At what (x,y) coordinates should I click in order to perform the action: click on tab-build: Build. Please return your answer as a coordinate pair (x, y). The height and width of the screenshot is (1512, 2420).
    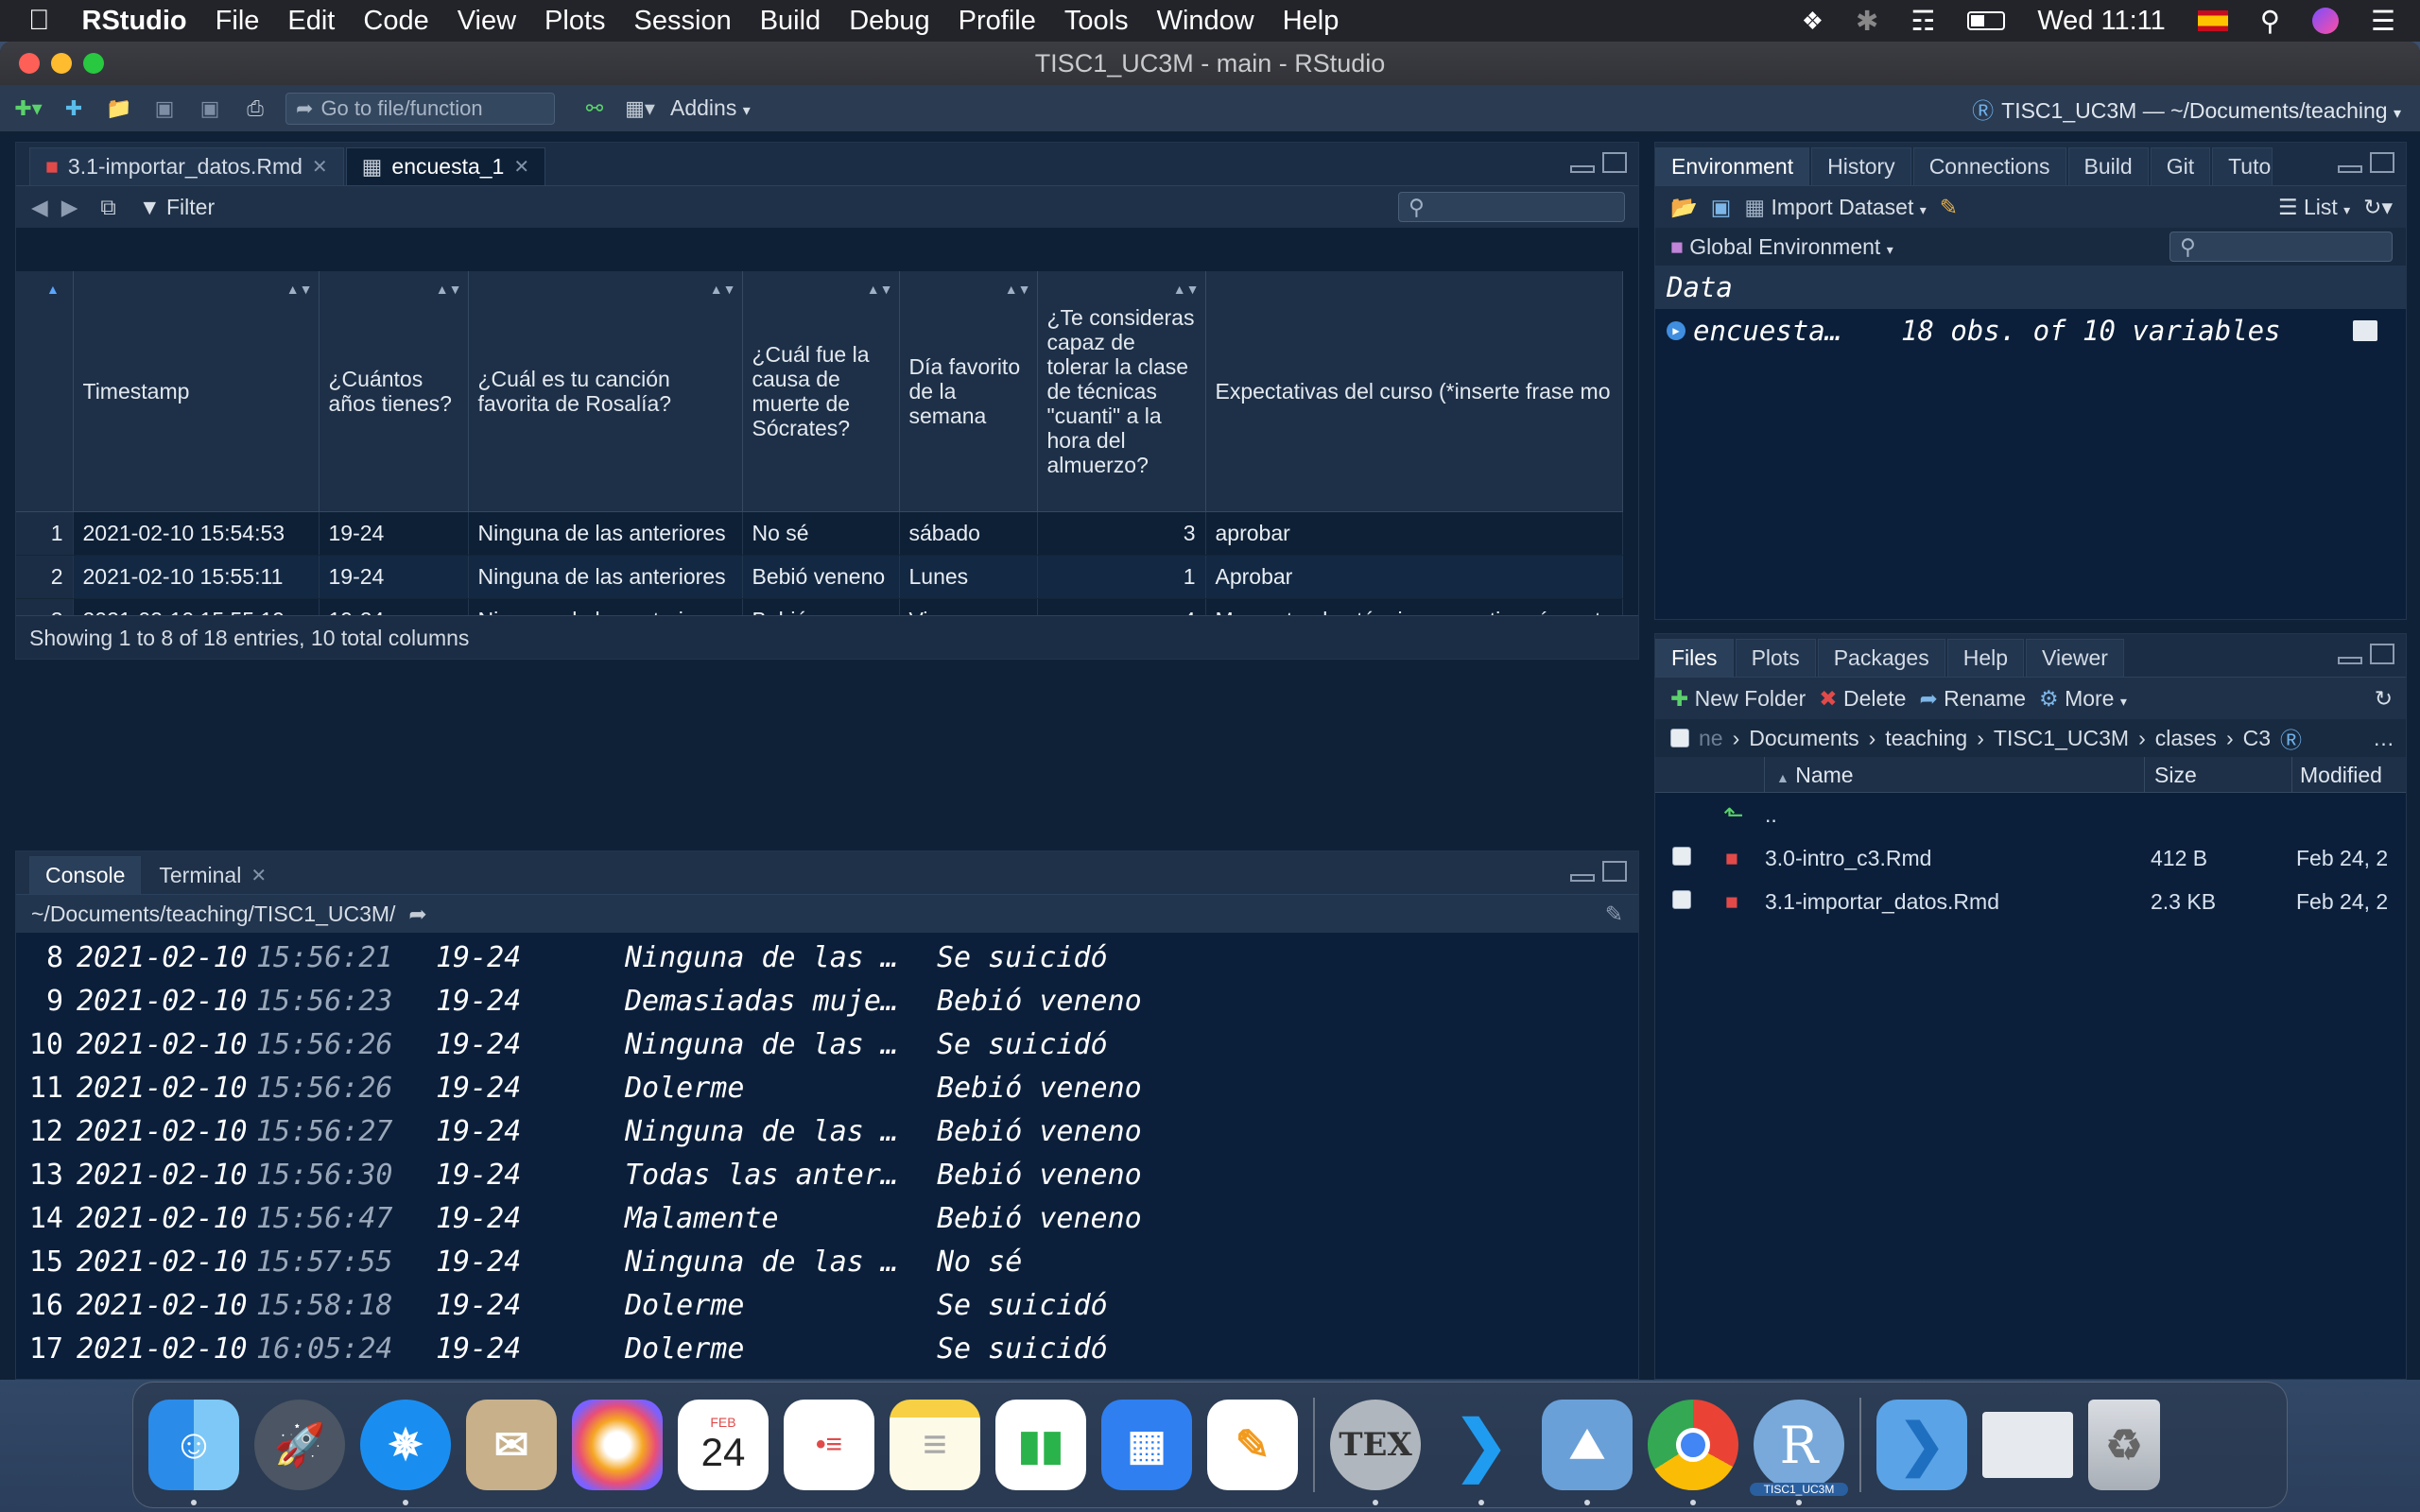
    Looking at the image, I should click on (2108, 166).